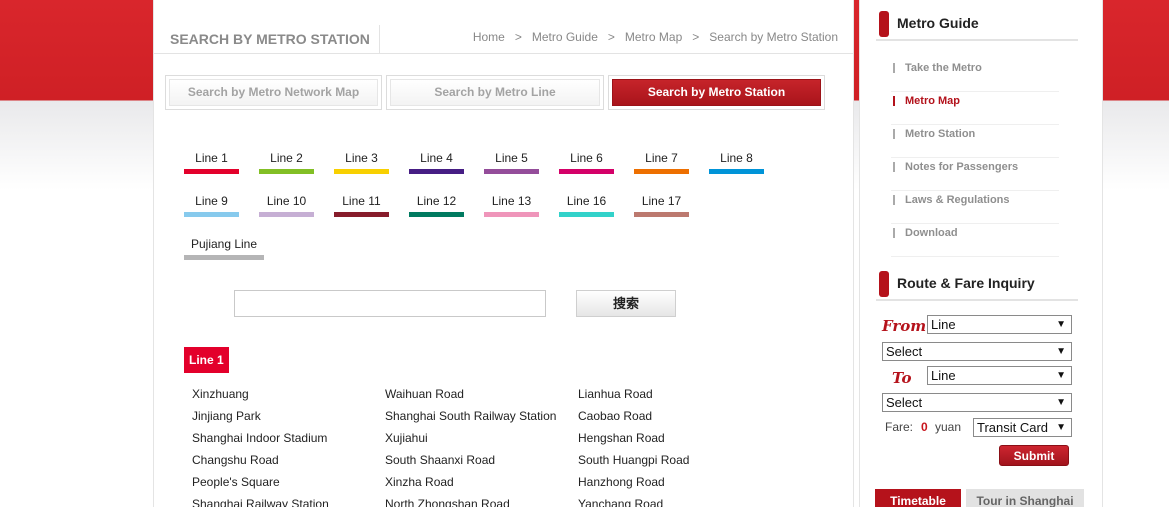 The height and width of the screenshot is (507, 1169). What do you see at coordinates (661, 162) in the screenshot?
I see `line-chip: Line 7` at bounding box center [661, 162].